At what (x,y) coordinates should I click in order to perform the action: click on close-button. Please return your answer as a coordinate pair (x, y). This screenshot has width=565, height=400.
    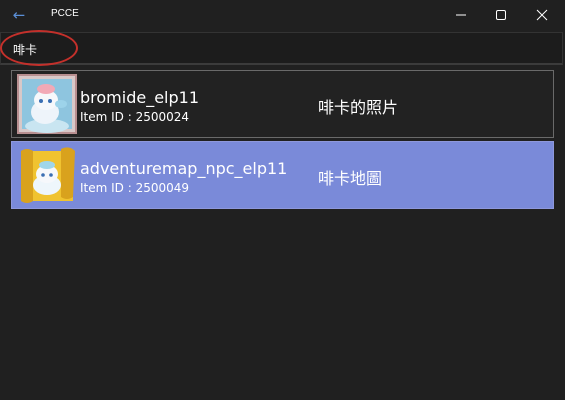
    Looking at the image, I should click on (542, 15).